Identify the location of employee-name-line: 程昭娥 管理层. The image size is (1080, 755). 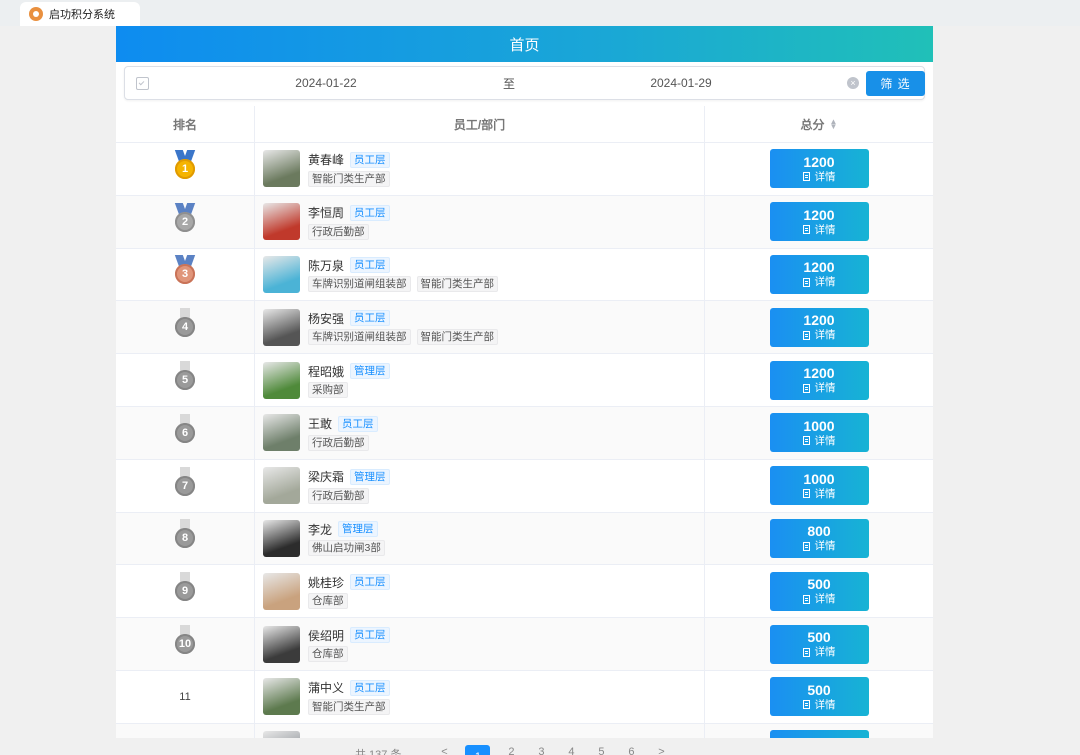
(349, 371).